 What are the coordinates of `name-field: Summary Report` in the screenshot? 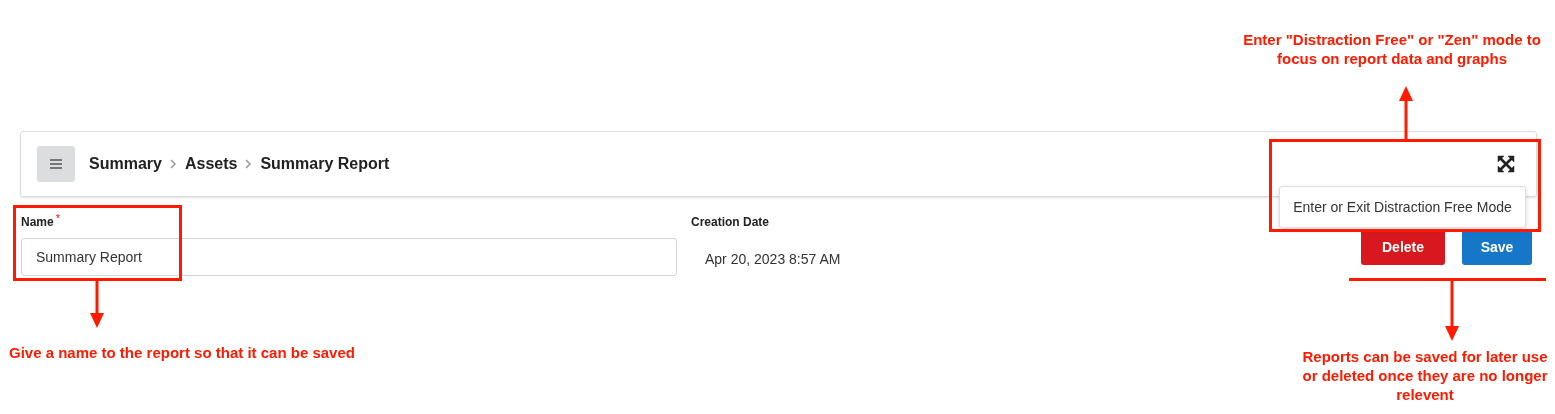 It's located at (349, 257).